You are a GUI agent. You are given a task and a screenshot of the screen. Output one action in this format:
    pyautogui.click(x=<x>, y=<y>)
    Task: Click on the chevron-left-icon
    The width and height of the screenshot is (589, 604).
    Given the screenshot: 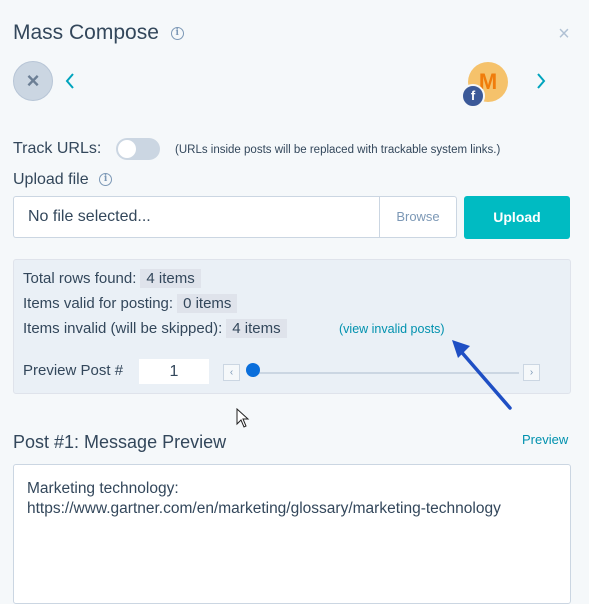 What is the action you would take?
    pyautogui.click(x=70, y=83)
    